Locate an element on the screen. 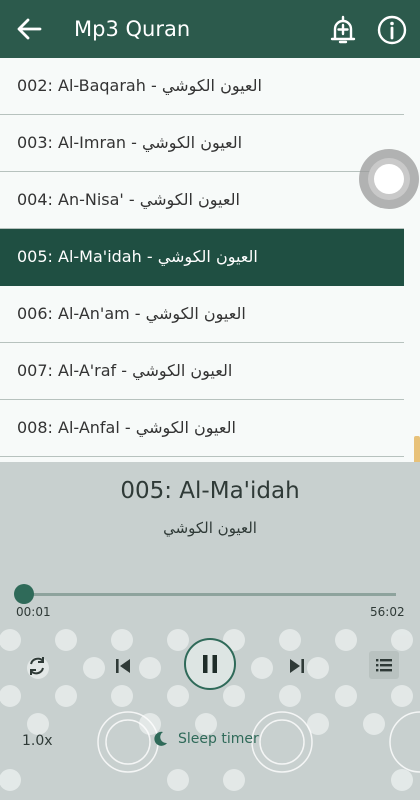 The image size is (420, 800). sleep-timer-button: Sleep timer is located at coordinates (215, 739).